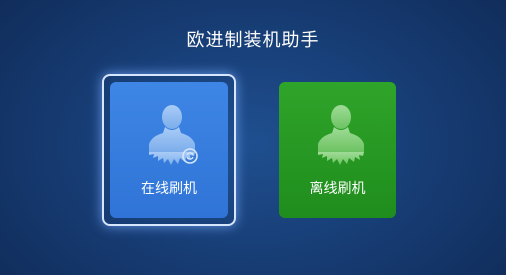  What do you see at coordinates (169, 189) in the screenshot?
I see `online-flash-label: 在线刷机` at bounding box center [169, 189].